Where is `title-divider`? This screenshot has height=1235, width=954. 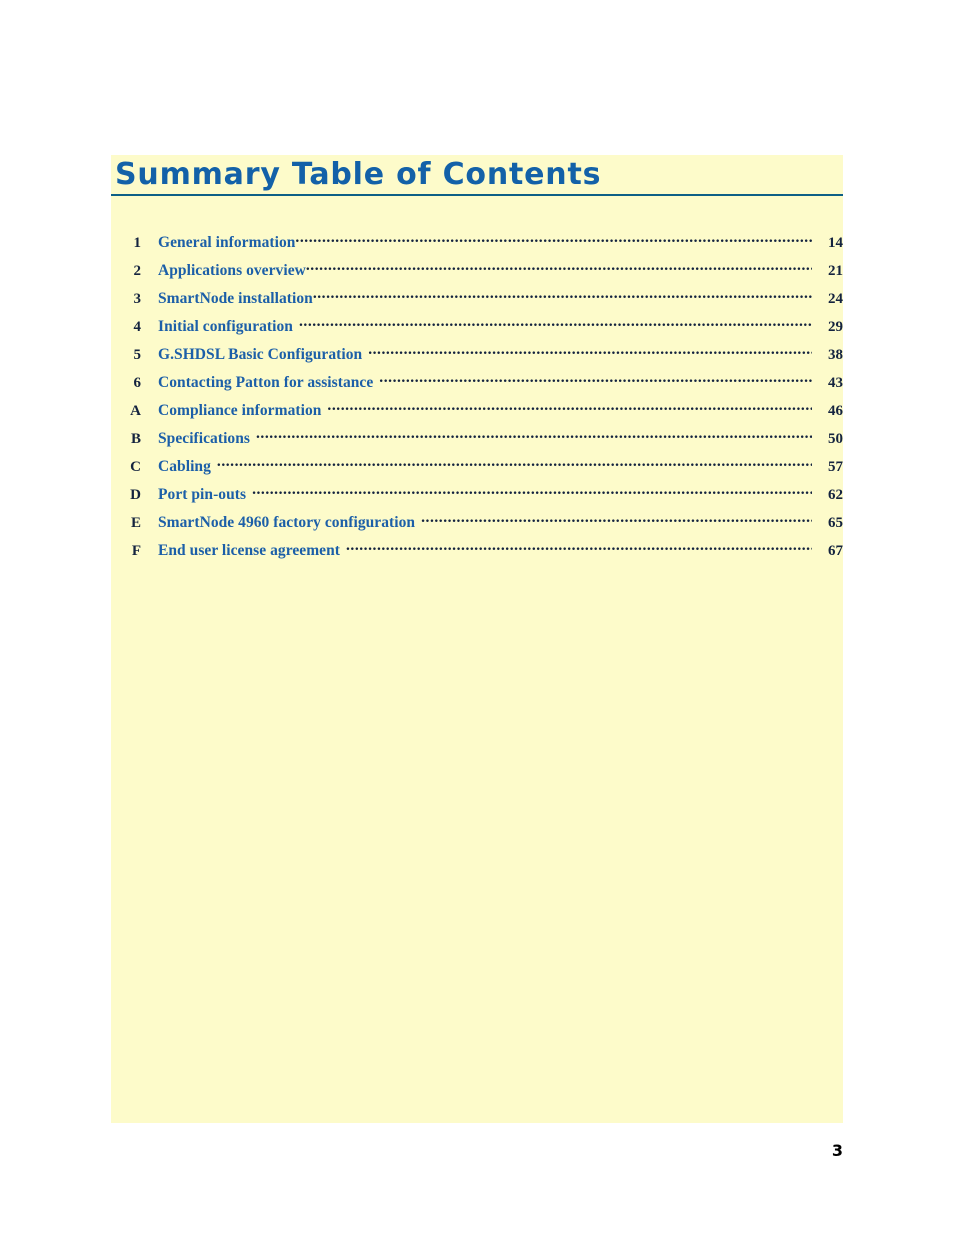
title-divider is located at coordinates (477, 195).